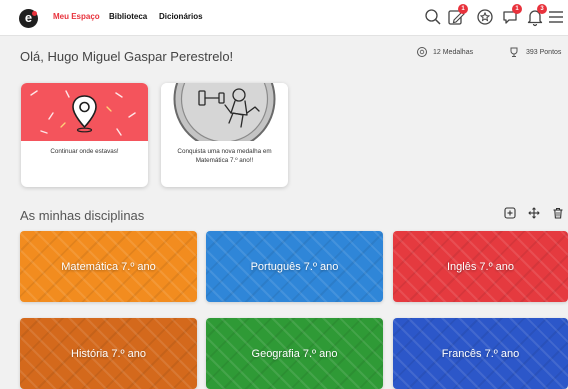 The width and height of the screenshot is (568, 389). I want to click on user-stats: 12 Medalhas 393 Pontos, so click(492, 53).